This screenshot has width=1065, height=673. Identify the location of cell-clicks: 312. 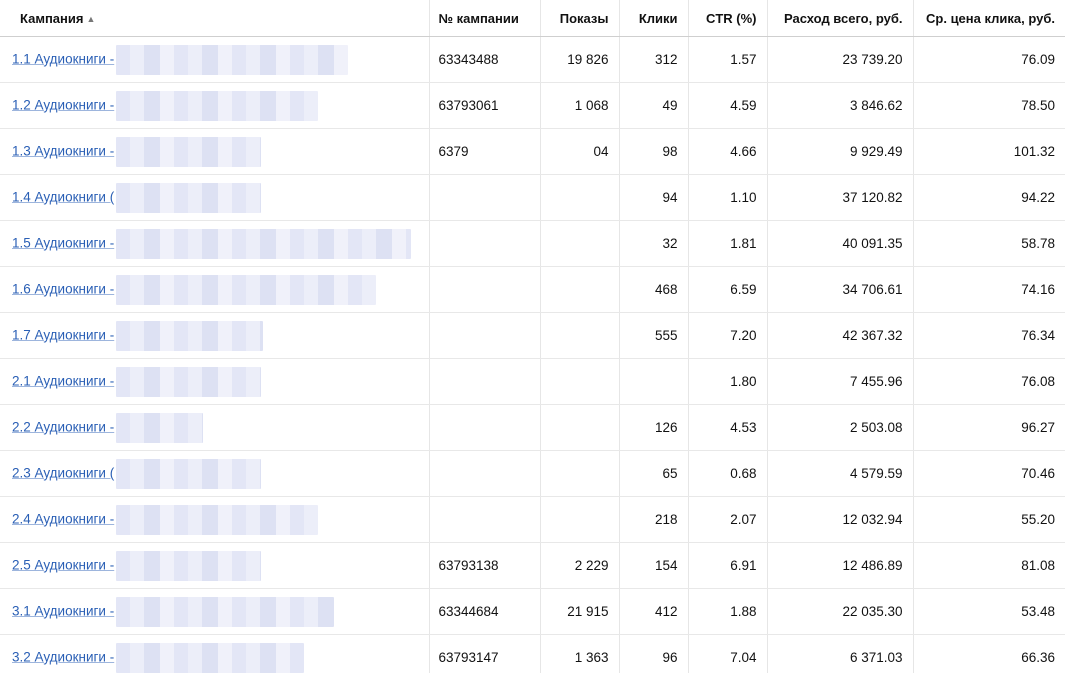
(653, 59).